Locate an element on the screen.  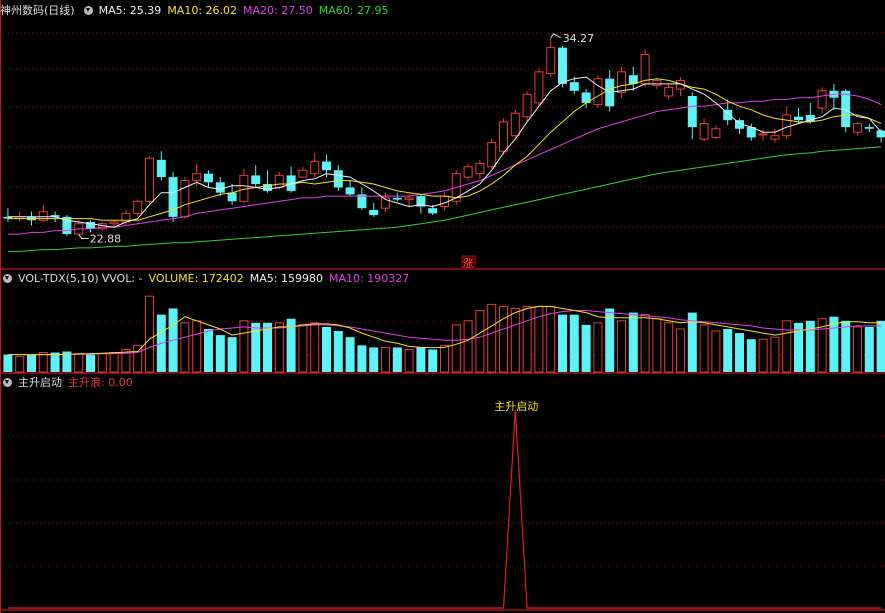
ma60-label: MA60: 27.95 is located at coordinates (353, 10).